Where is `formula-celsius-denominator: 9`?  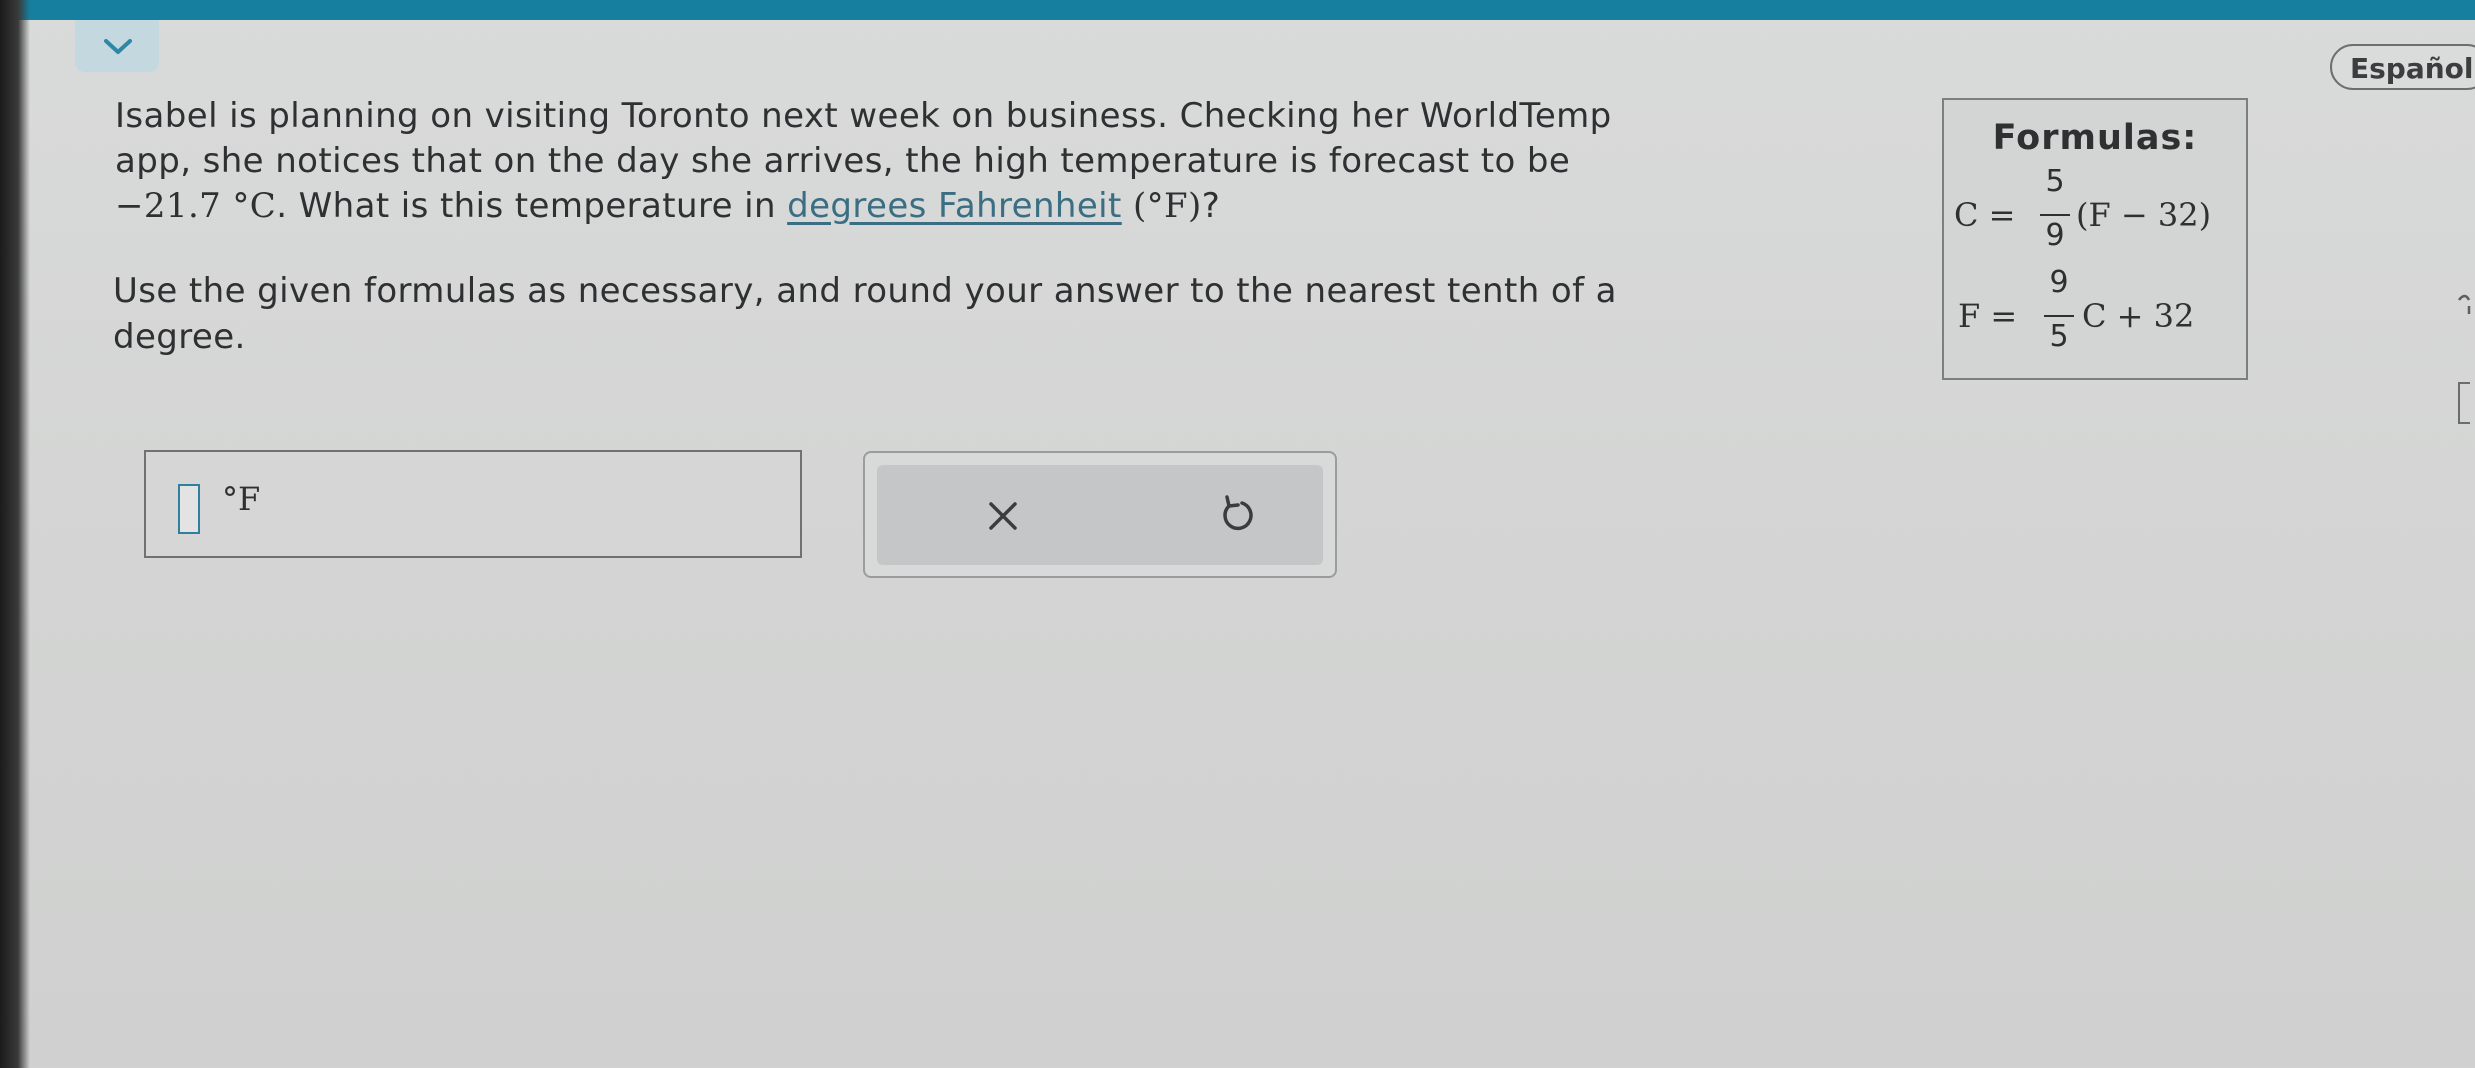 formula-celsius-denominator: 9 is located at coordinates (2055, 235).